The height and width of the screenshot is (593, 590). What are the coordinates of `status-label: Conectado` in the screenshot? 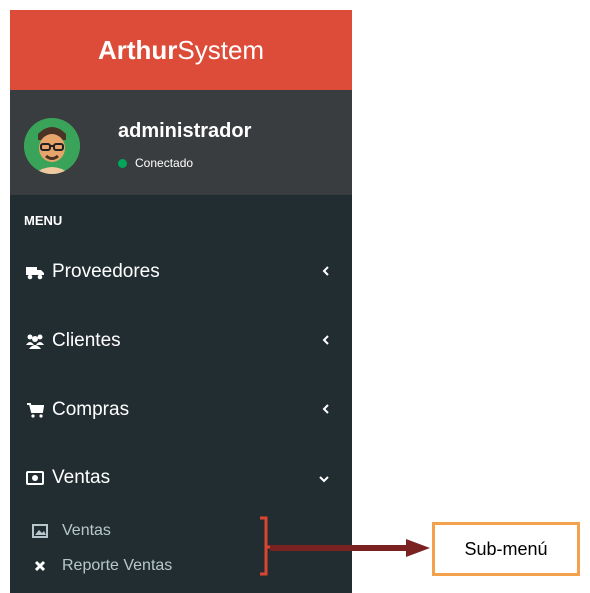 It's located at (164, 163).